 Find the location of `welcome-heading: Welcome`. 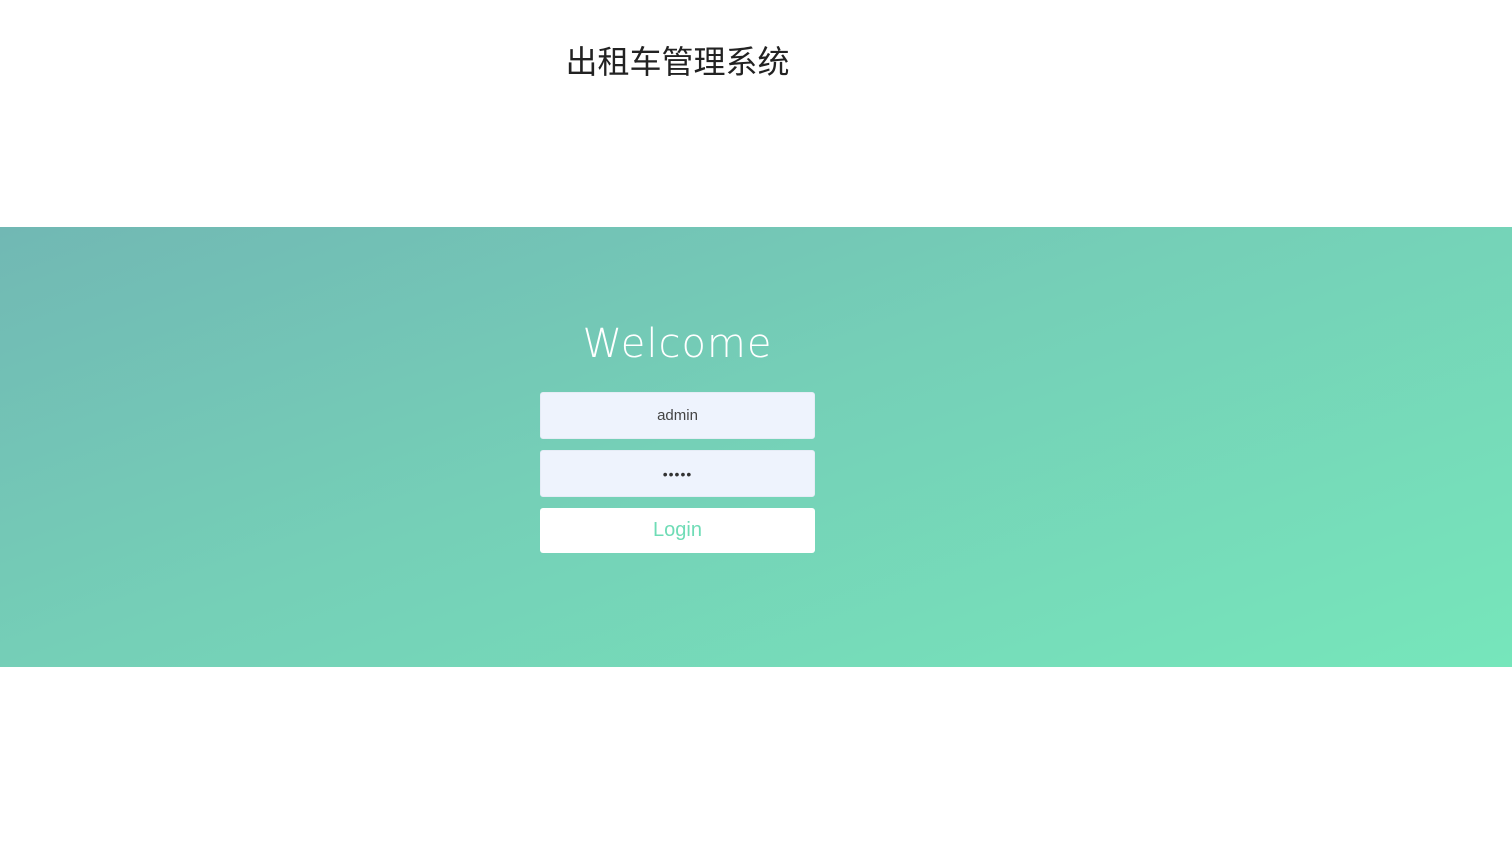

welcome-heading: Welcome is located at coordinates (677, 344).